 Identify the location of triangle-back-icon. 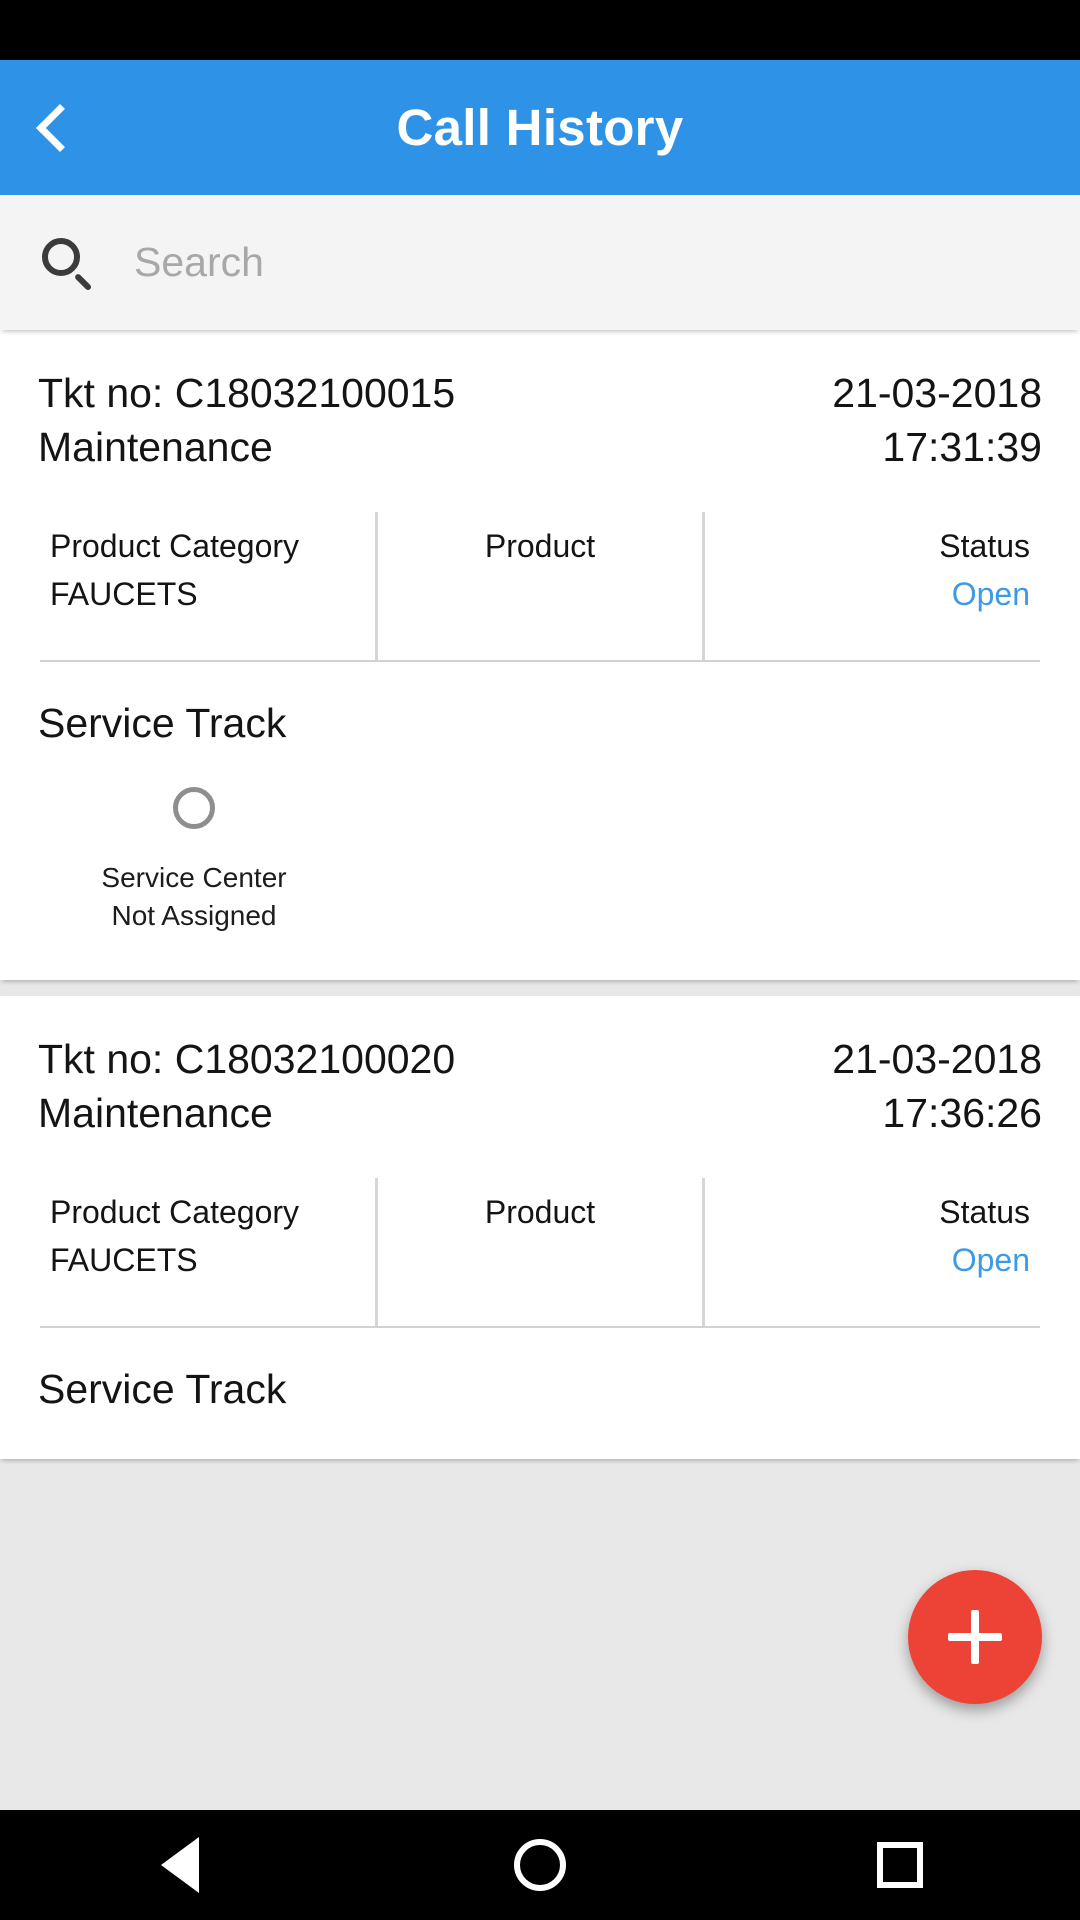
(180, 1865).